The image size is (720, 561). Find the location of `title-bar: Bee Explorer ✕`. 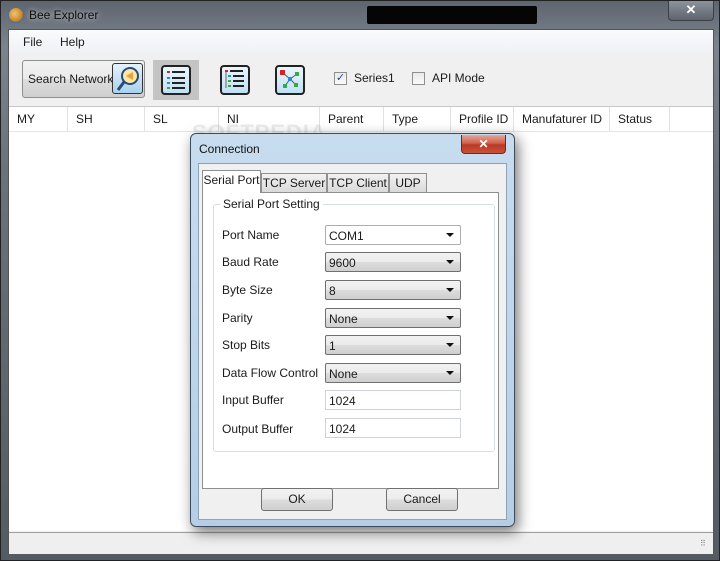

title-bar: Bee Explorer ✕ is located at coordinates (360, 15).